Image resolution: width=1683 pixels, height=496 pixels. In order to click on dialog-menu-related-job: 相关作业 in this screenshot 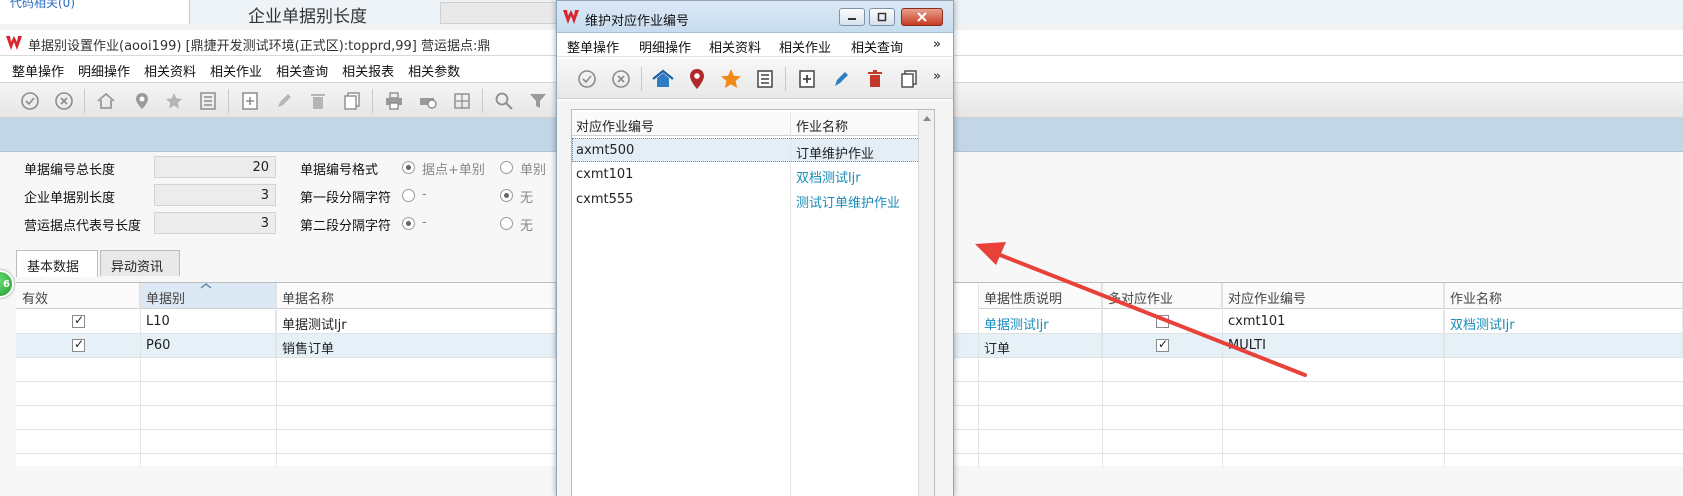, I will do `click(805, 46)`.